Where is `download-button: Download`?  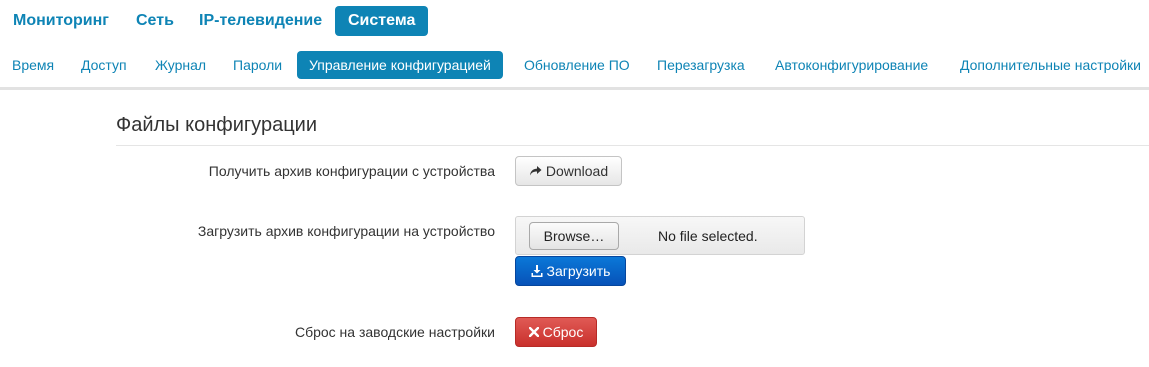
download-button: Download is located at coordinates (568, 171).